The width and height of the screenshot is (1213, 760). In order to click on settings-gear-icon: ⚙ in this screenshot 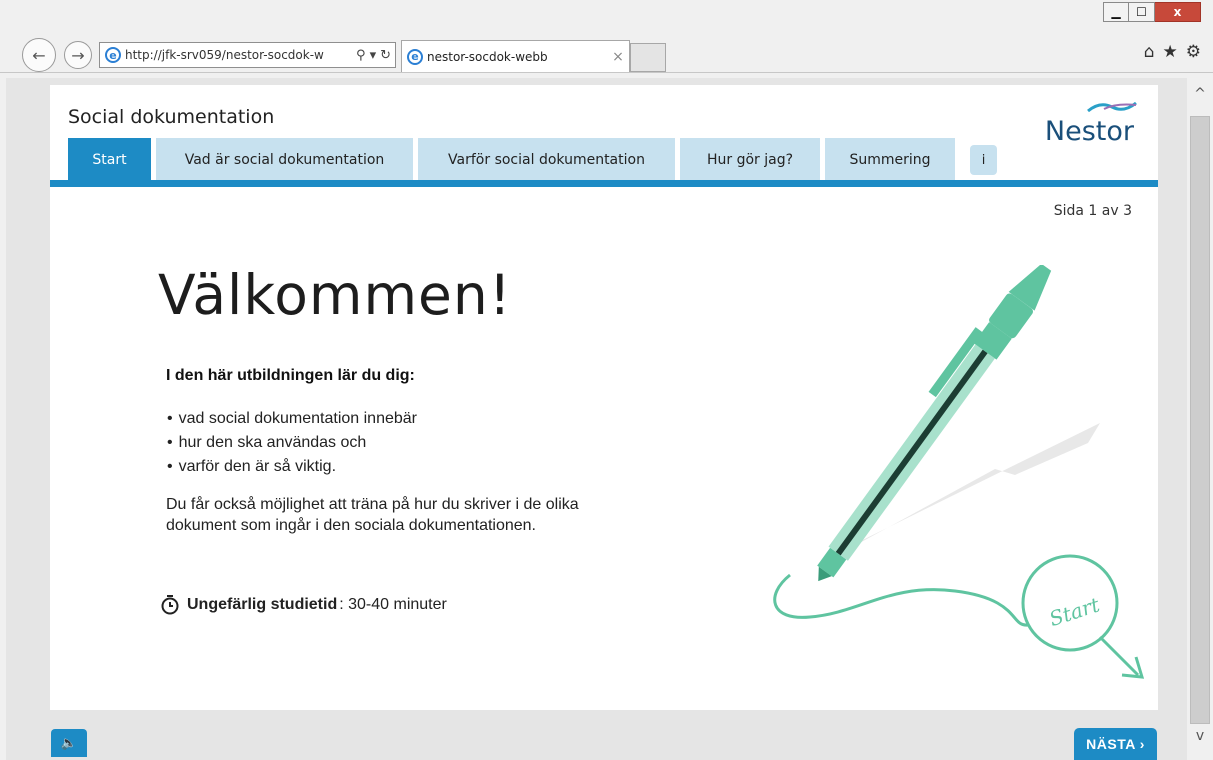, I will do `click(1193, 52)`.